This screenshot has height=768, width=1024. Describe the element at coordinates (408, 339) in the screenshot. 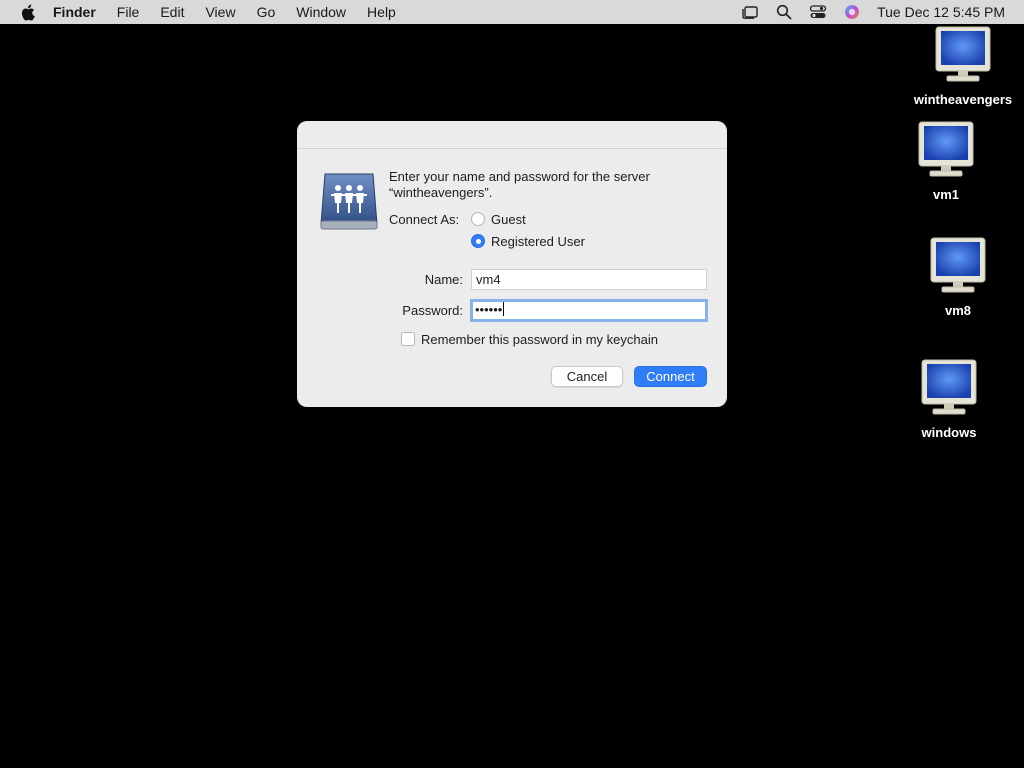

I see `remember-password-checkbox` at that location.